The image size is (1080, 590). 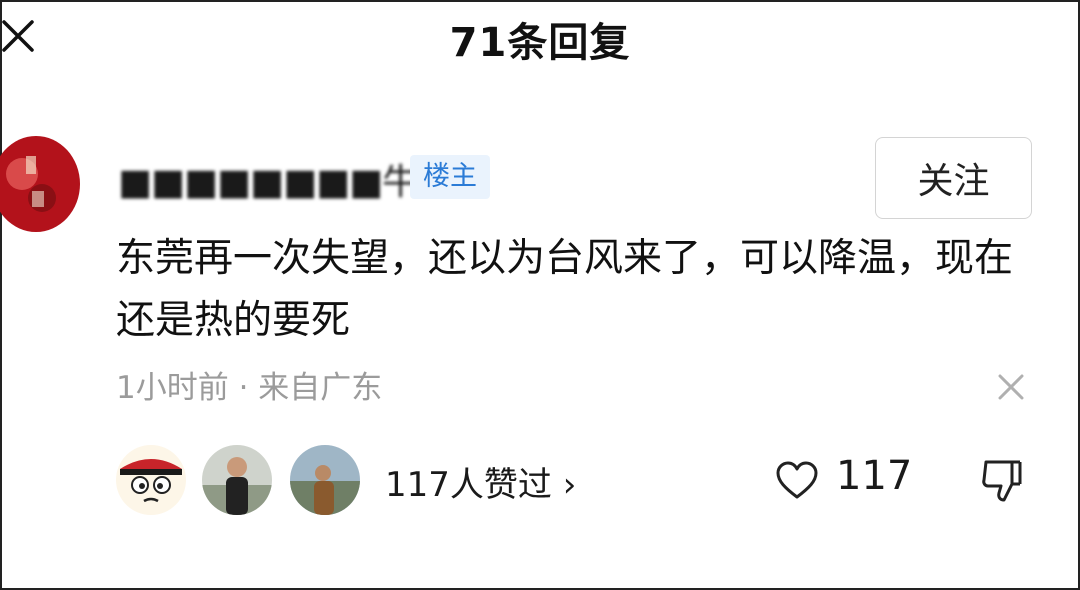 What do you see at coordinates (450, 177) in the screenshot?
I see `op-badge: 楼主` at bounding box center [450, 177].